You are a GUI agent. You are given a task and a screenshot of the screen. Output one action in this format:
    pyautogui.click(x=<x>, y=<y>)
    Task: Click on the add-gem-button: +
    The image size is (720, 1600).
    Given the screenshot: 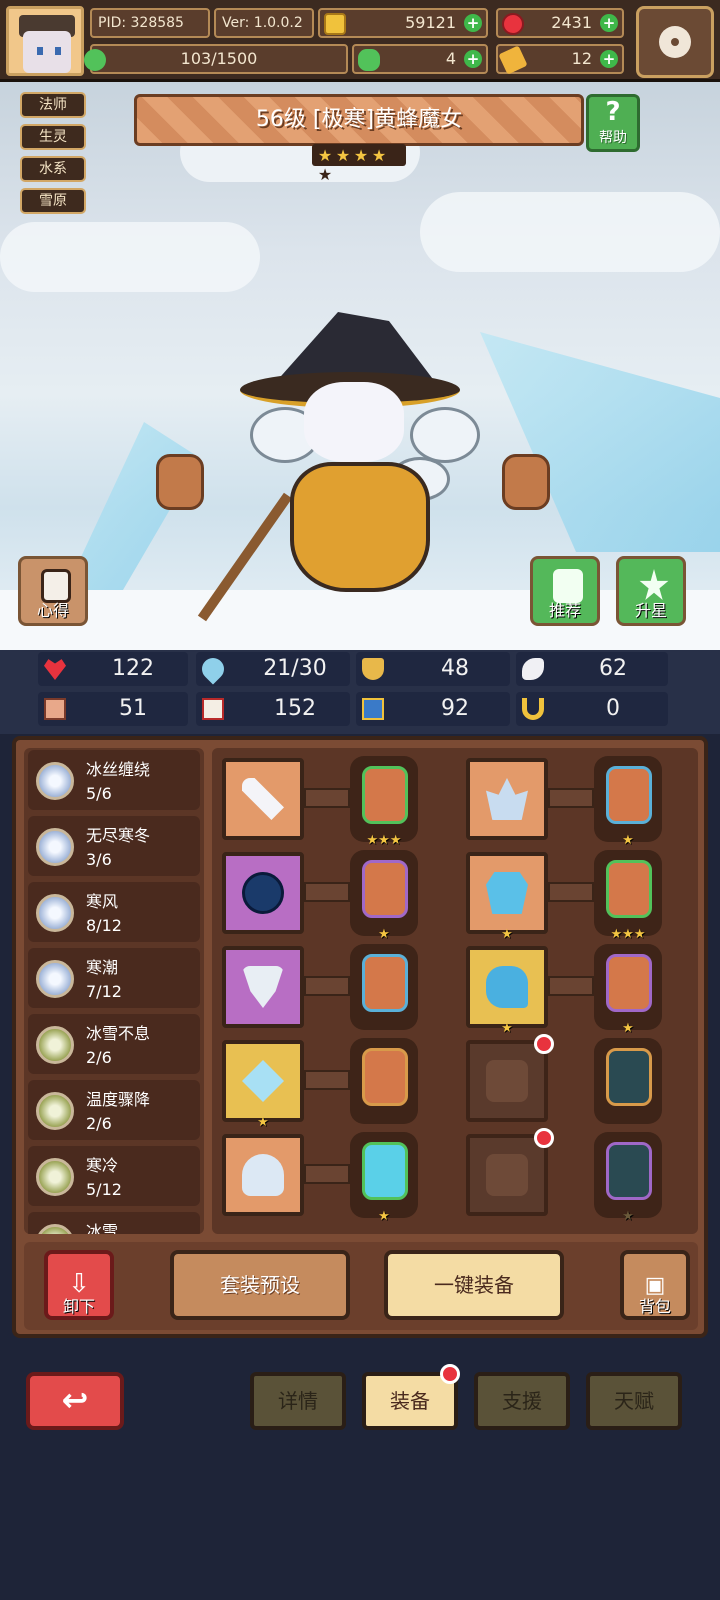 What is the action you would take?
    pyautogui.click(x=609, y=23)
    